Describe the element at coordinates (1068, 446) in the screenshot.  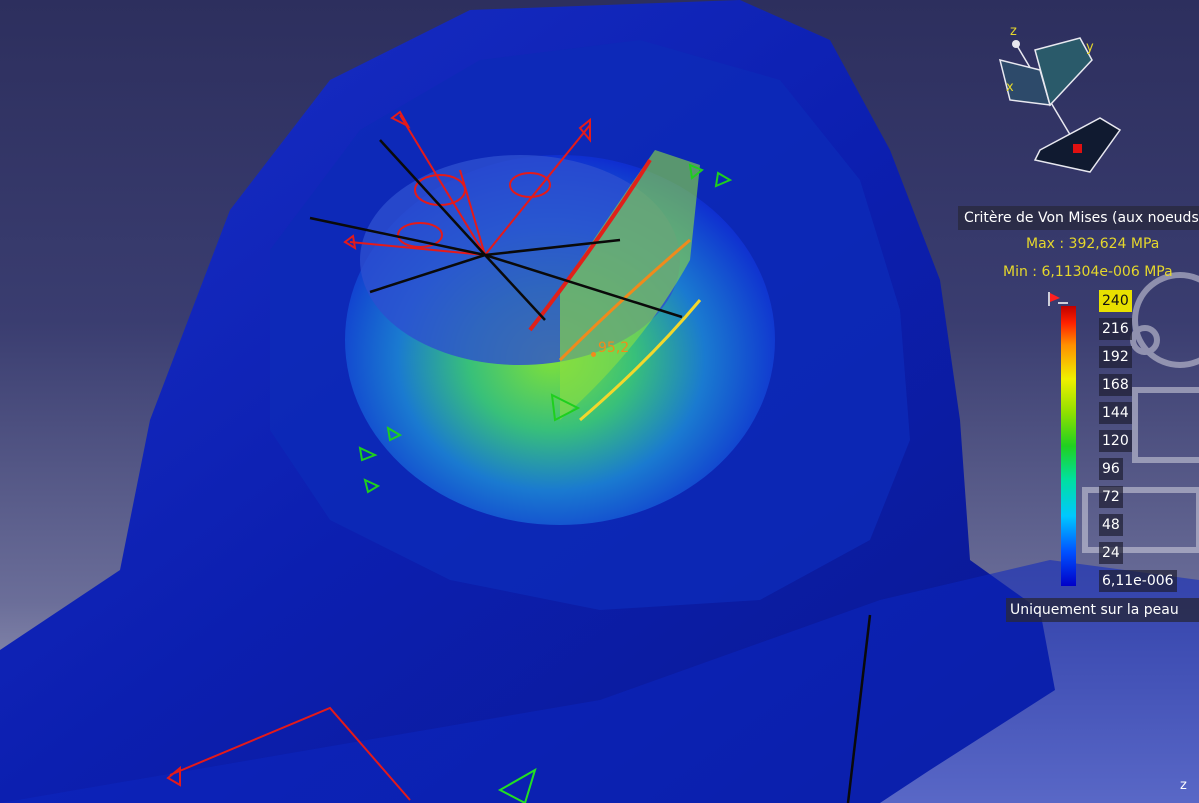
I see `color-scale-bar` at that location.